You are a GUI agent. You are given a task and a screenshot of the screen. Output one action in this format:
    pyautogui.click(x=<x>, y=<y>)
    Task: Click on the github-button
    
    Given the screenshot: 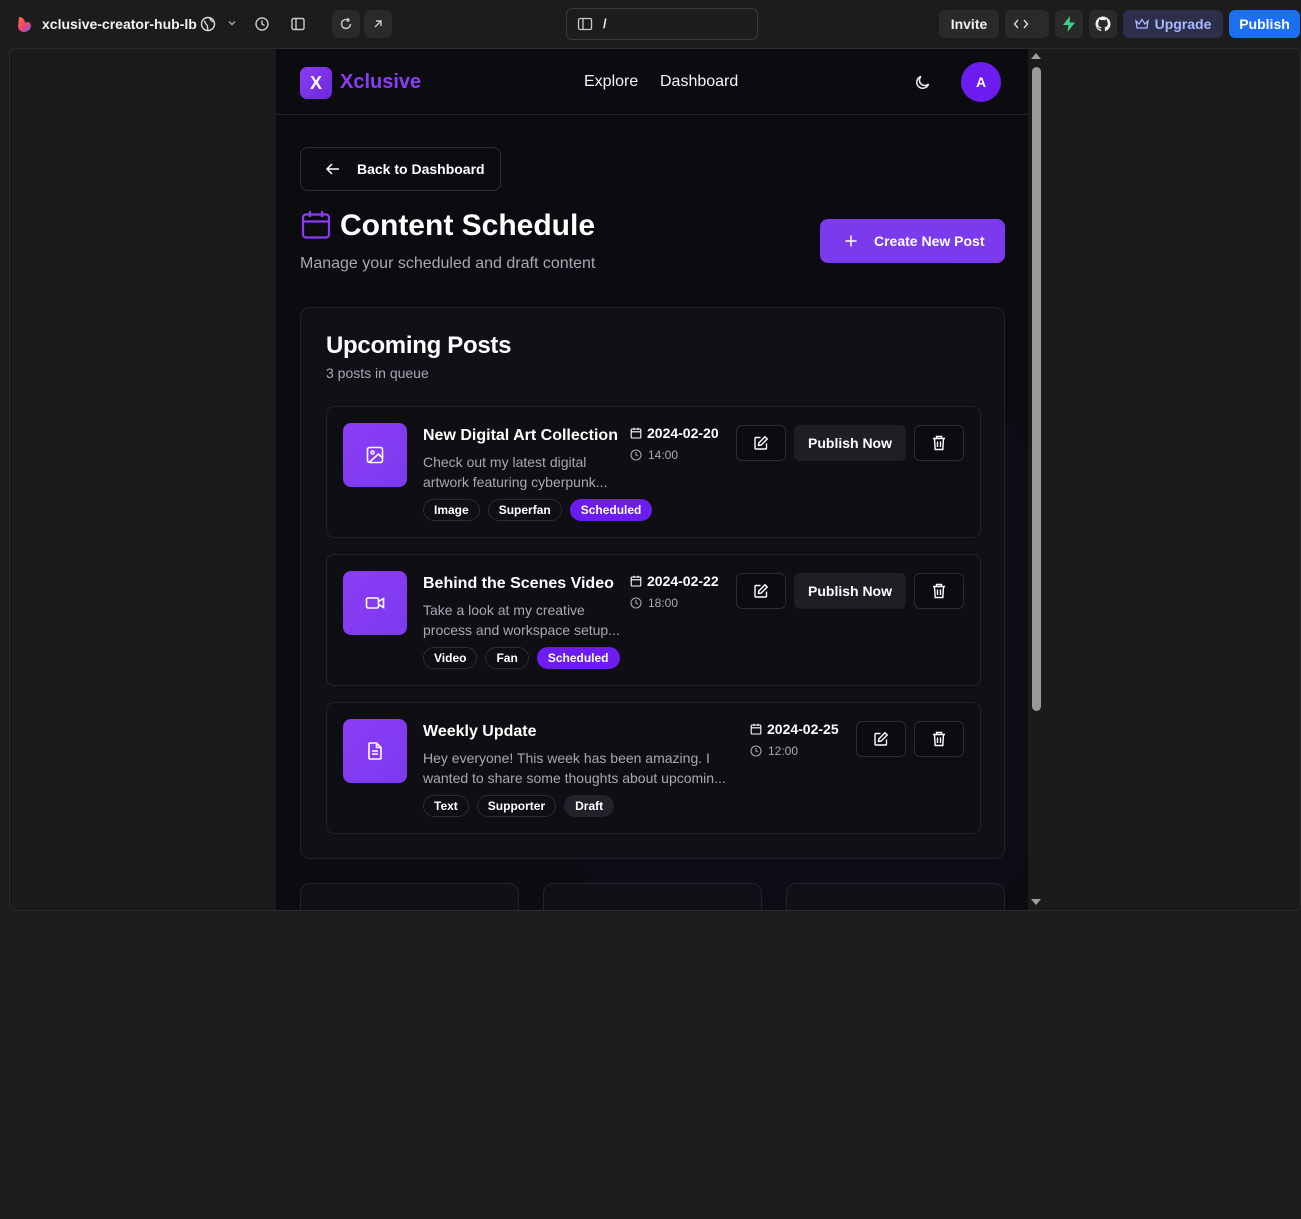 What is the action you would take?
    pyautogui.click(x=1103, y=24)
    